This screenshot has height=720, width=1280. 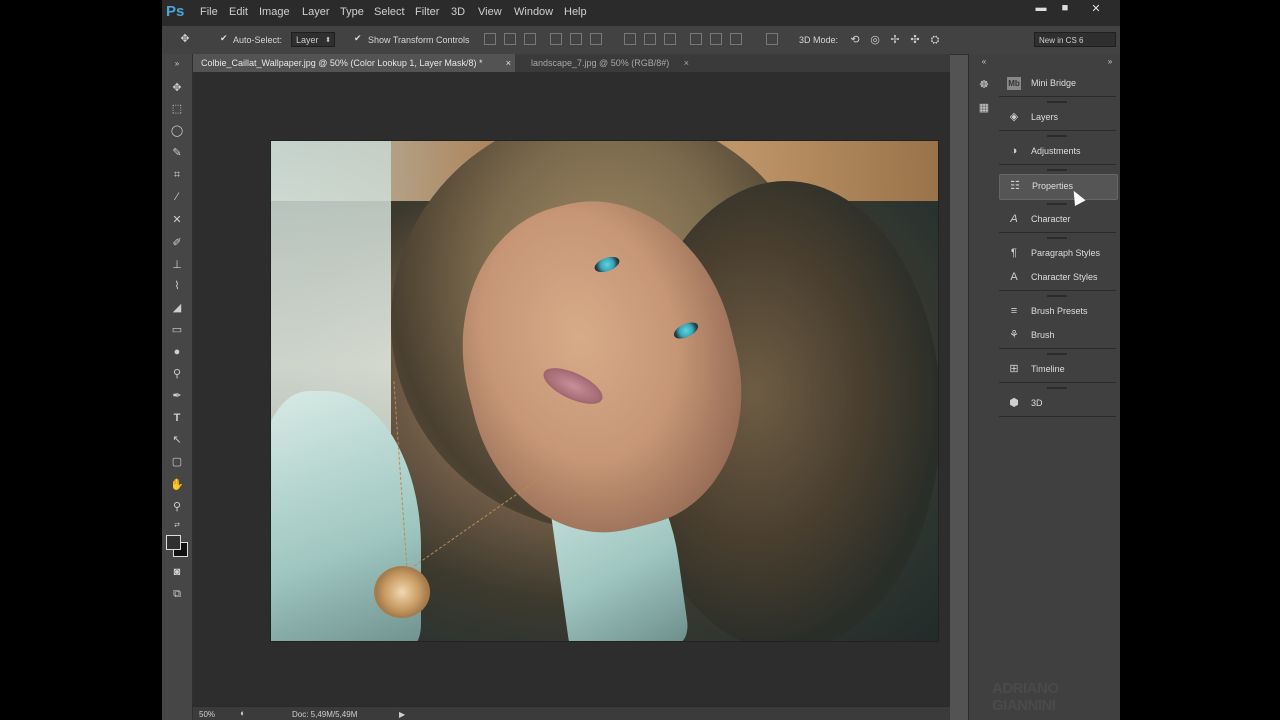 I want to click on maximize-icon: ■, so click(x=1065, y=9).